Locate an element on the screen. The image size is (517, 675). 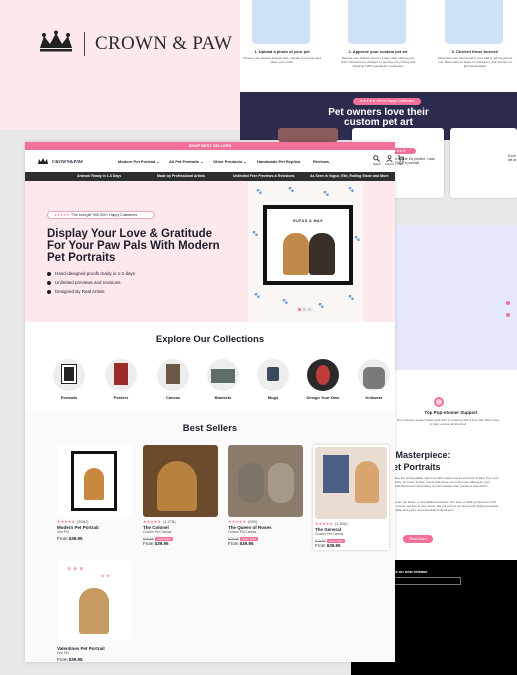
cart-button: Cart is located at coordinates (401, 160).